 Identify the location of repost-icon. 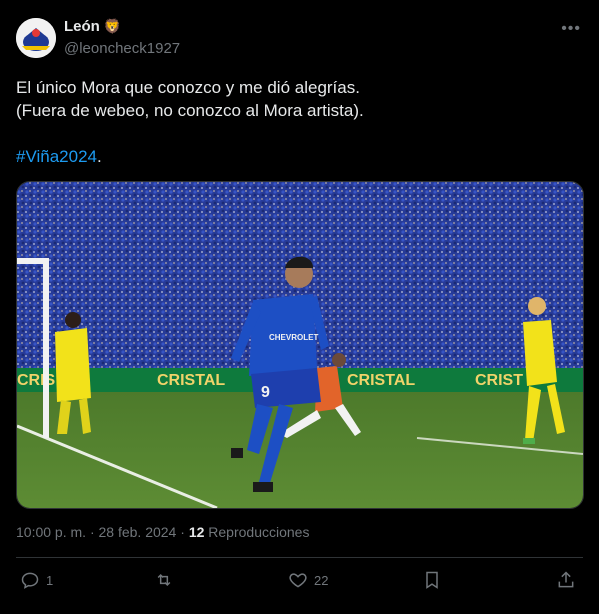
(164, 580).